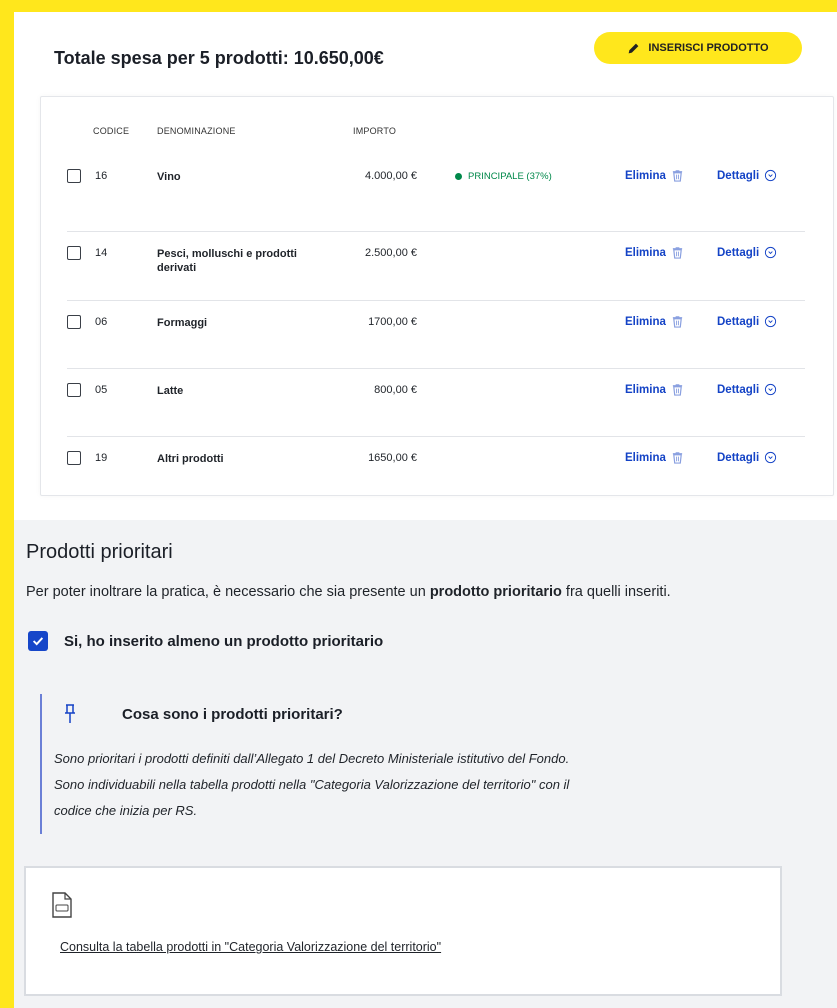  Describe the element at coordinates (436, 335) in the screenshot. I see `table-row: 06 Formaggi 1700,00 € Elimina Dettagli` at that location.